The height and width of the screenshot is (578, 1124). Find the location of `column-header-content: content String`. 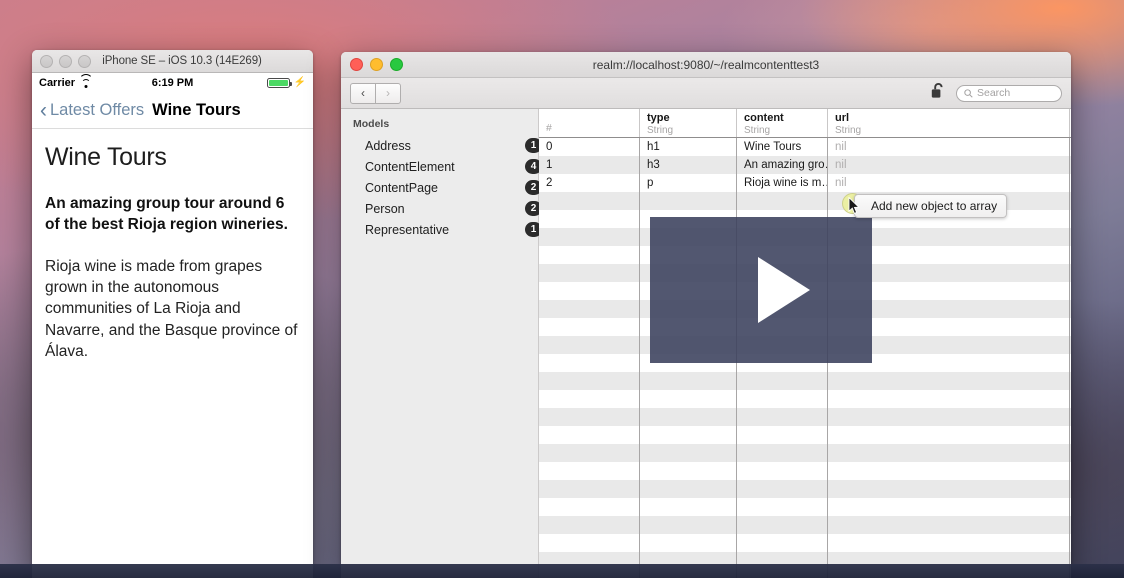

column-header-content: content String is located at coordinates (782, 123).